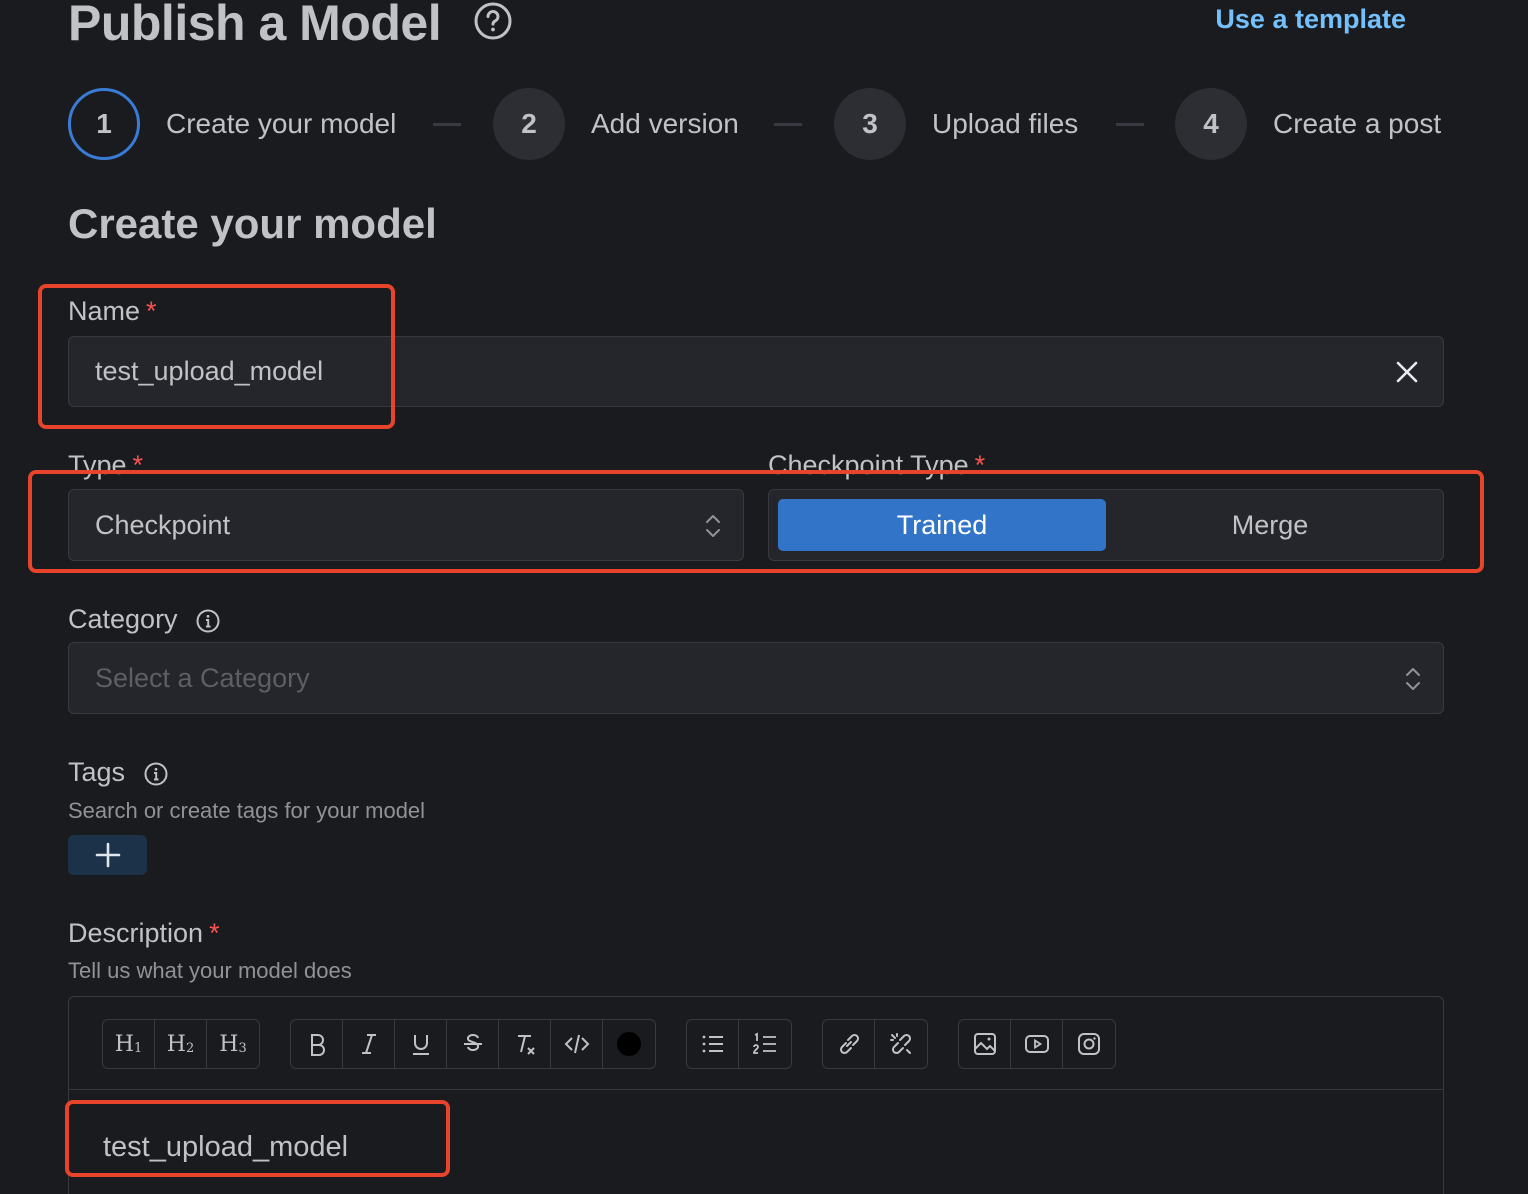  Describe the element at coordinates (1407, 372) in the screenshot. I see `clear-icon` at that location.